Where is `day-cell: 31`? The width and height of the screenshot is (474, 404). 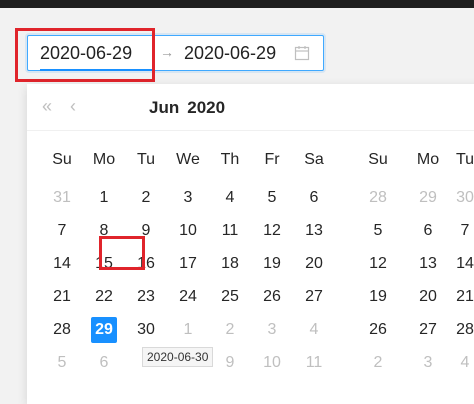
day-cell: 31 is located at coordinates (62, 198).